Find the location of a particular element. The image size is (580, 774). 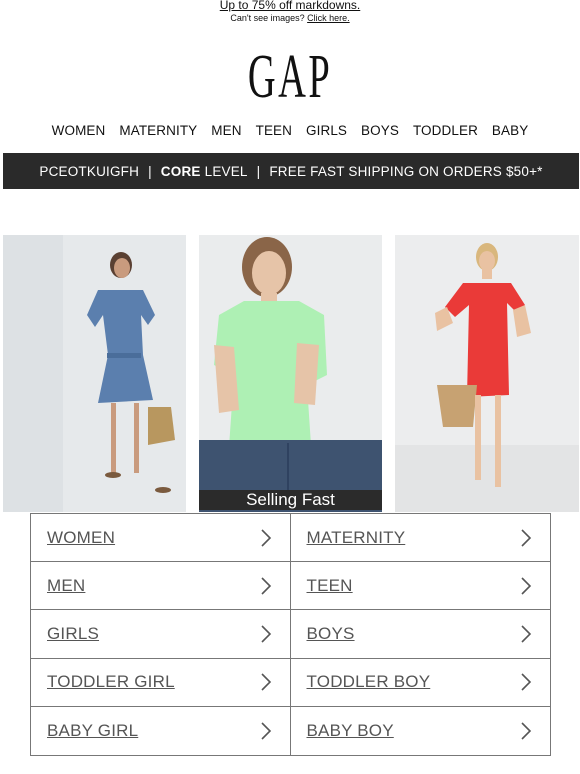

nav-boys: BOYS is located at coordinates (380, 130).